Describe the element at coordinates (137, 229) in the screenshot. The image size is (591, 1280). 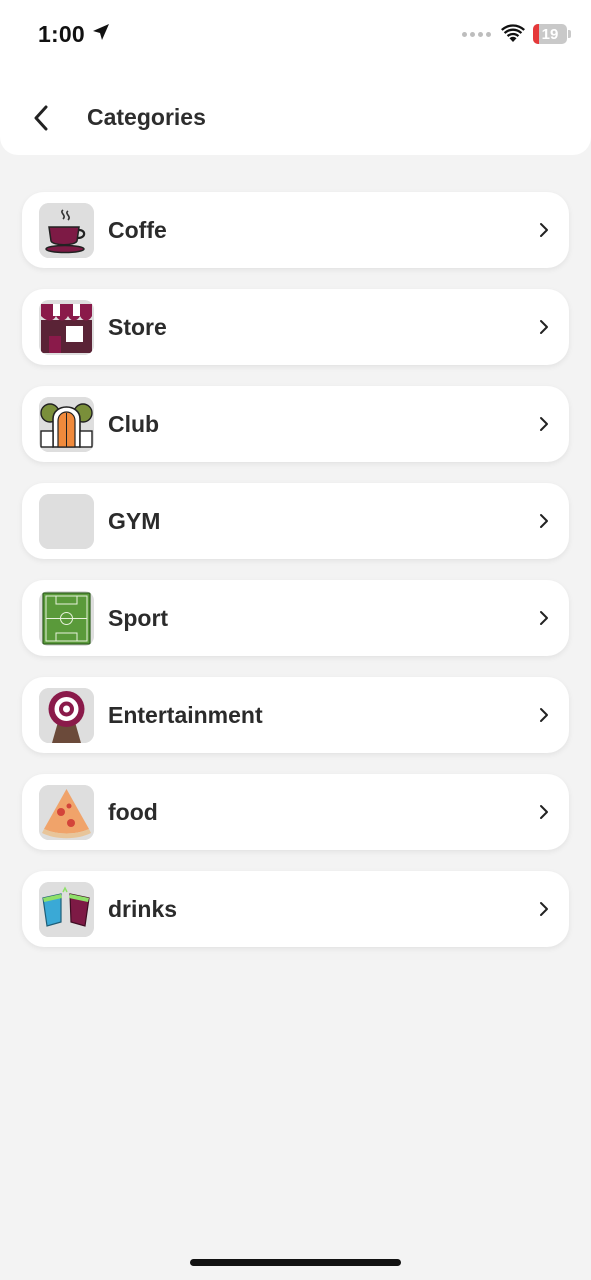
I see `category-label: Coffe` at that location.